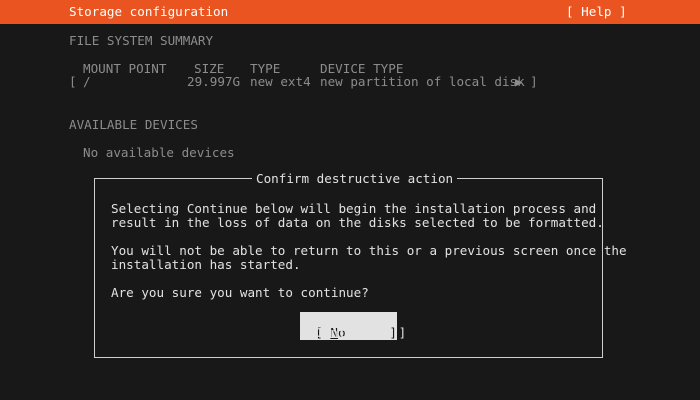  What do you see at coordinates (149, 11) in the screenshot?
I see `page-title: Storage configuration` at bounding box center [149, 11].